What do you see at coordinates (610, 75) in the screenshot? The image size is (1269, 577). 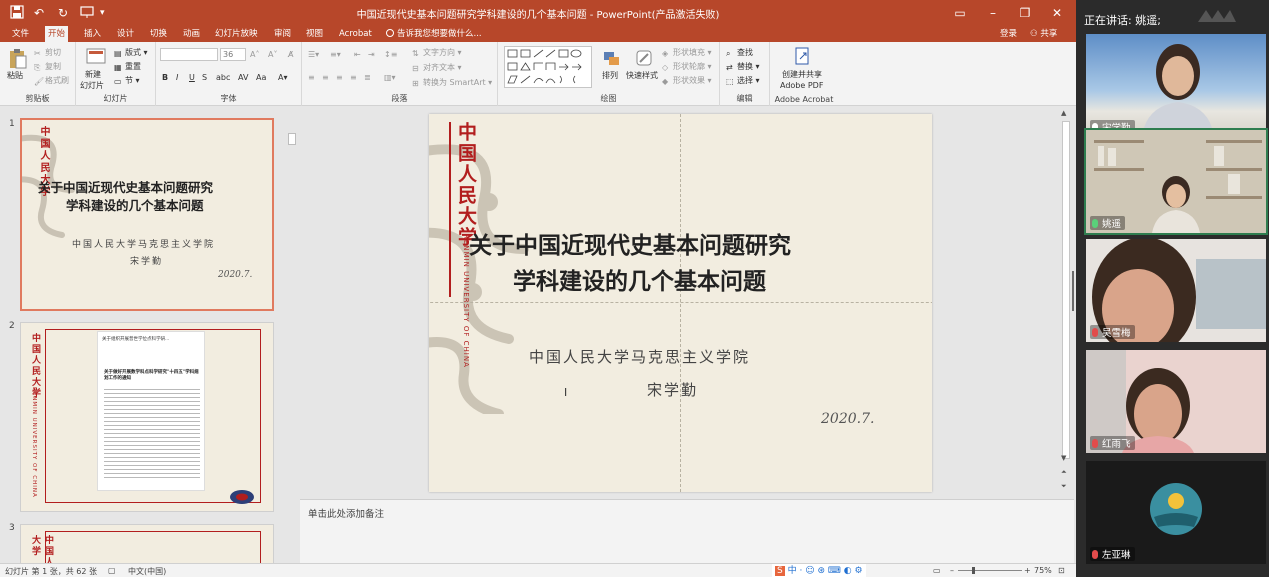 I see `arrange-button: 排列` at bounding box center [610, 75].